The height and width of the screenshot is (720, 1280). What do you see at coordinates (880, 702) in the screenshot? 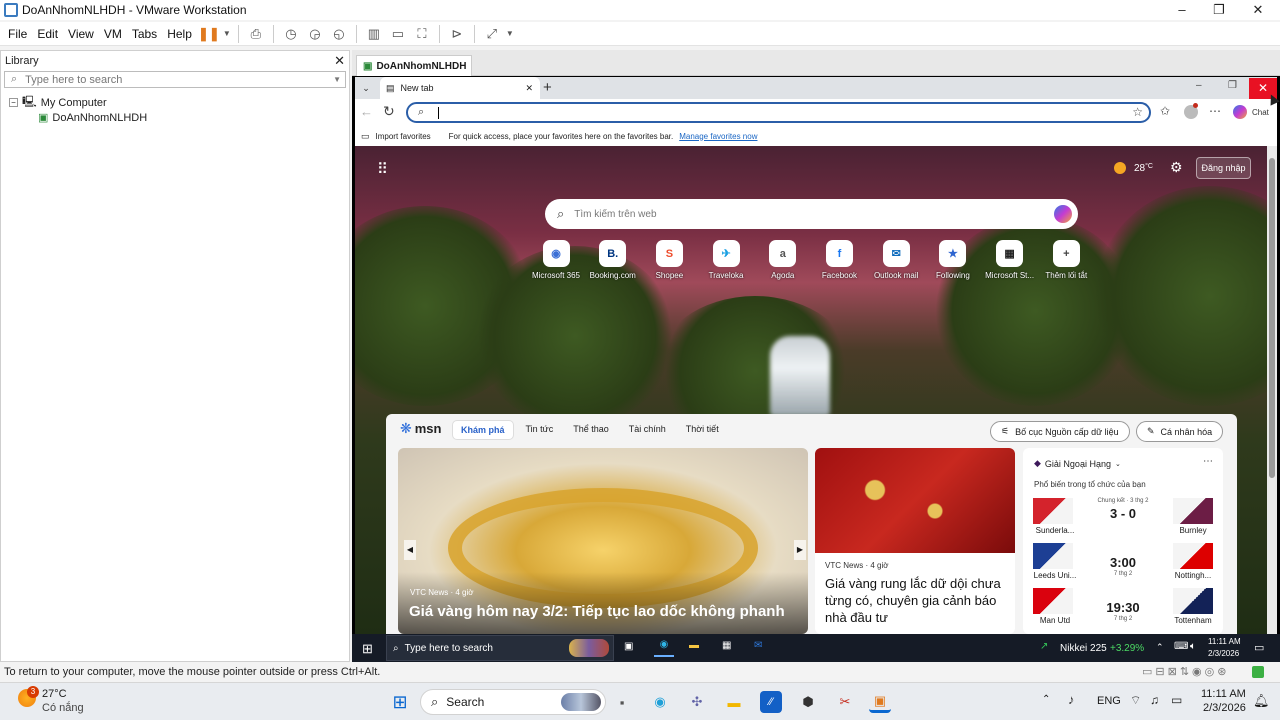
I see `vmware-taskbar-icon: ▣` at bounding box center [880, 702].